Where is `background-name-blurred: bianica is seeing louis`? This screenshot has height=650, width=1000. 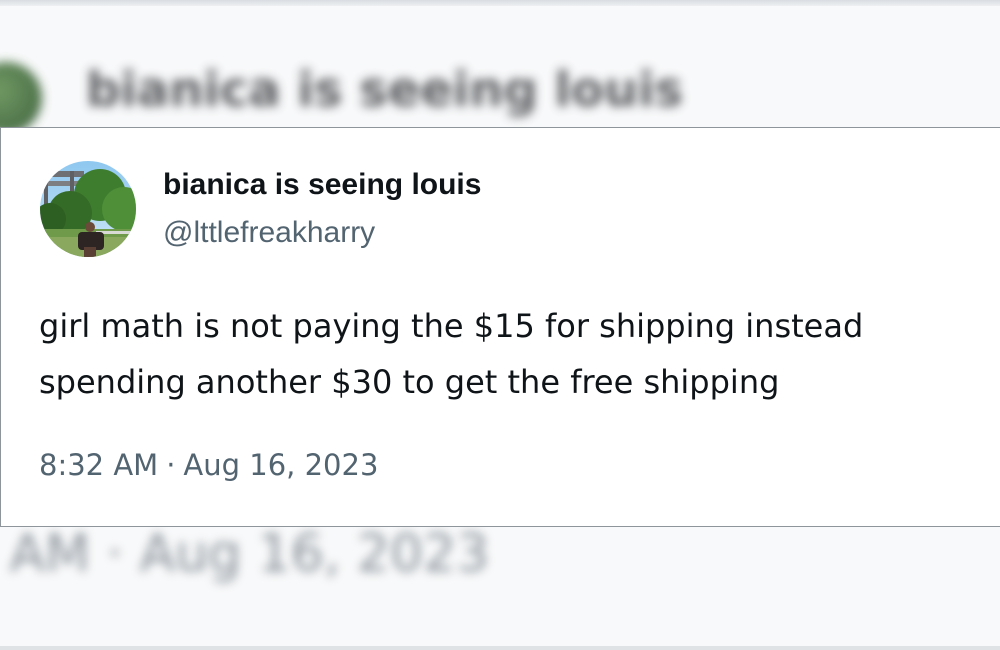 background-name-blurred: bianica is seeing louis is located at coordinates (385, 90).